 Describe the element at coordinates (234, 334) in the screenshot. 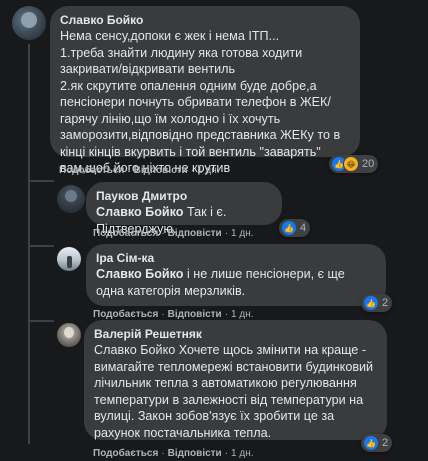

I see `comment-author: Валерій Решетняк` at that location.